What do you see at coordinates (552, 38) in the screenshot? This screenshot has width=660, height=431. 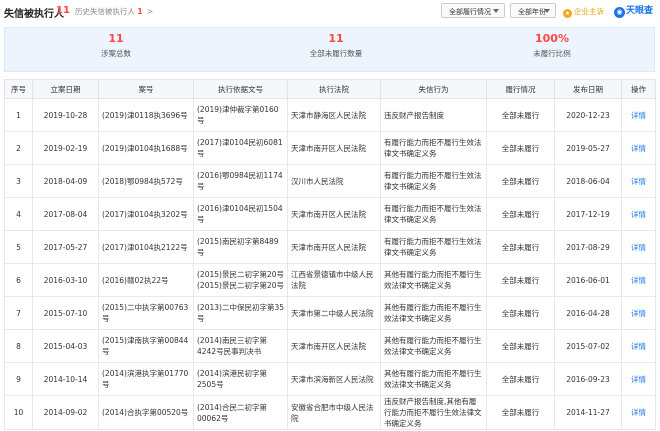 I see `stat-value: 100%` at bounding box center [552, 38].